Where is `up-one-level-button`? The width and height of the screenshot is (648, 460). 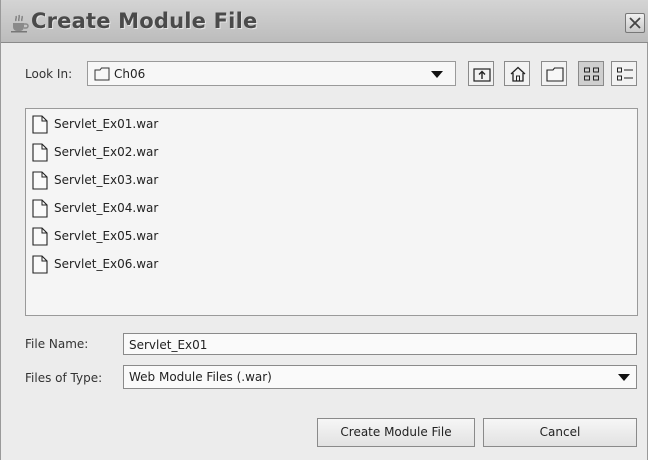
up-one-level-button is located at coordinates (481, 73).